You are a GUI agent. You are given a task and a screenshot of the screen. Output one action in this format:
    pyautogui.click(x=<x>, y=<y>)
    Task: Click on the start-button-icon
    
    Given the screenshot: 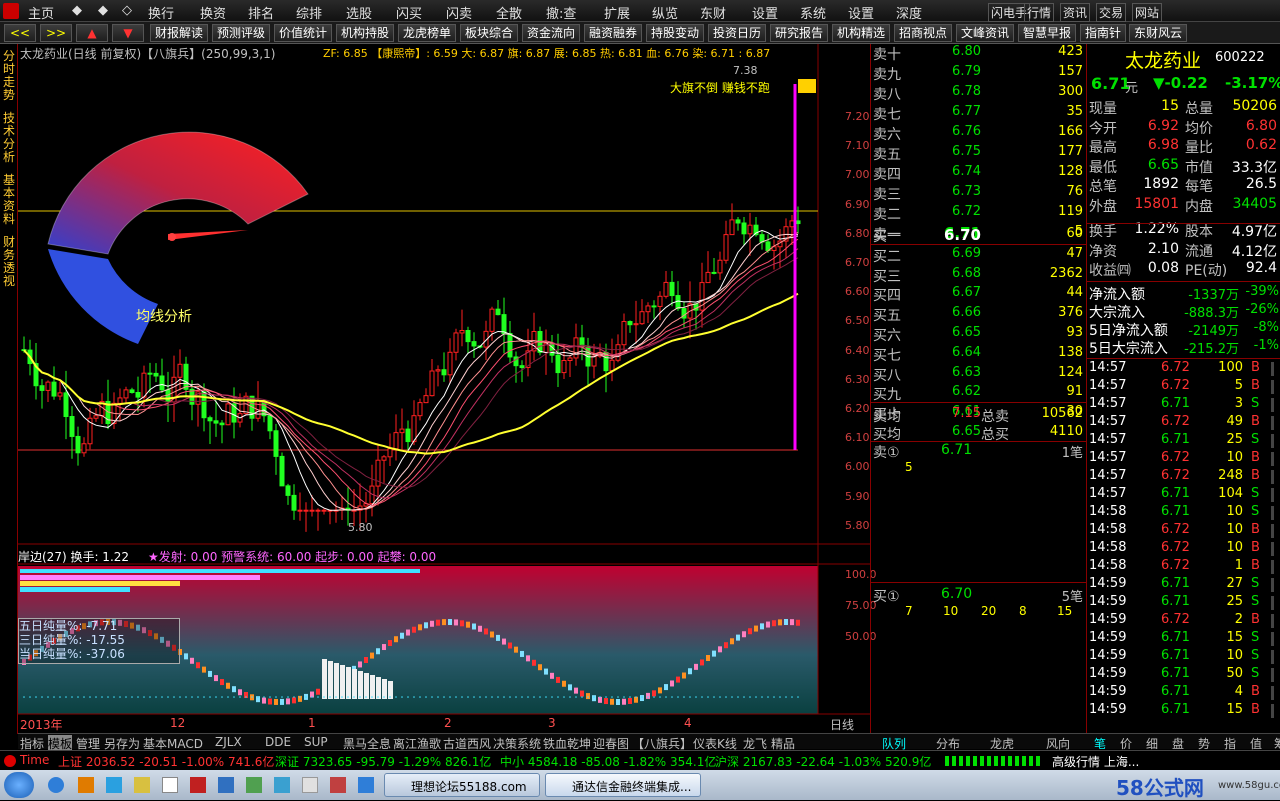 What is the action you would take?
    pyautogui.click(x=19, y=785)
    